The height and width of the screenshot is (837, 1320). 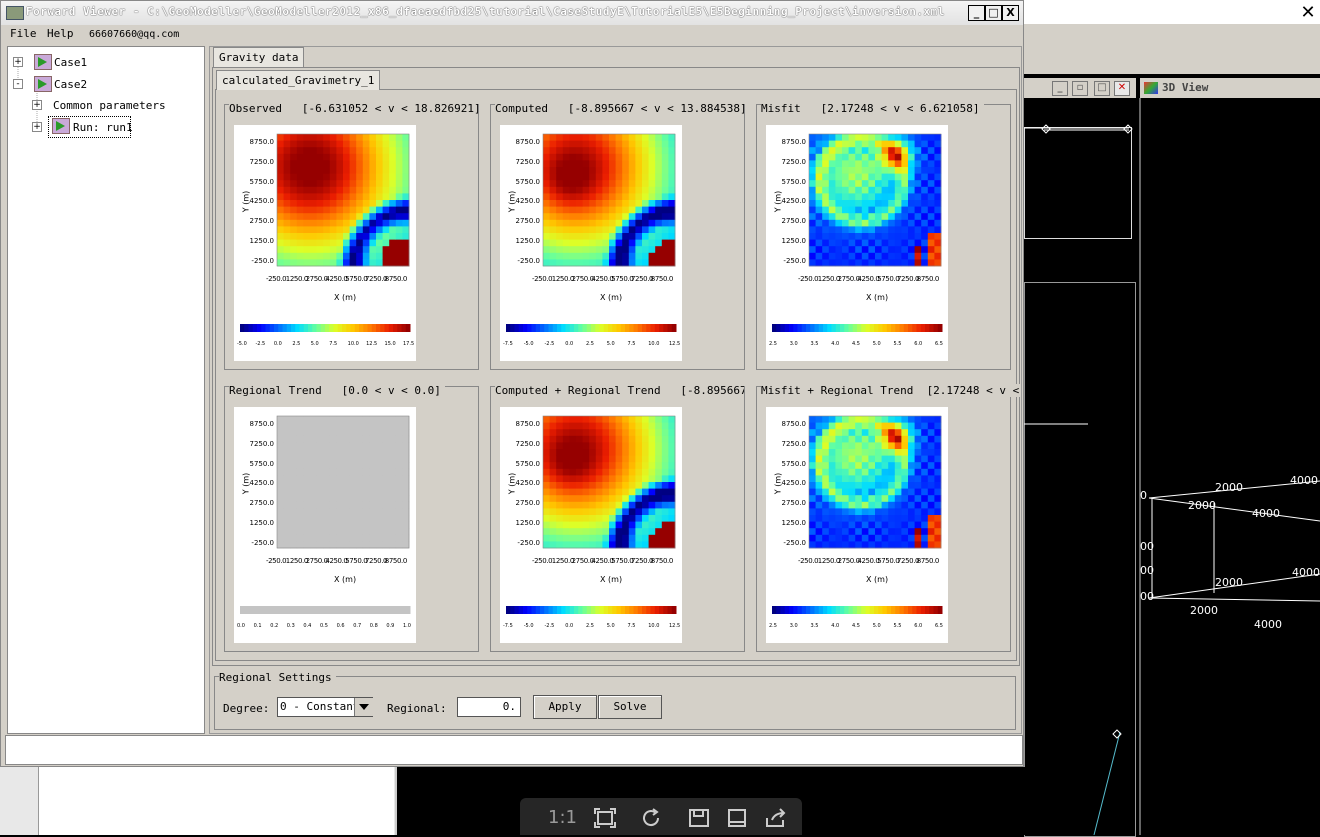 What do you see at coordinates (37, 127) in the screenshot?
I see `tree-expander-run1: +` at bounding box center [37, 127].